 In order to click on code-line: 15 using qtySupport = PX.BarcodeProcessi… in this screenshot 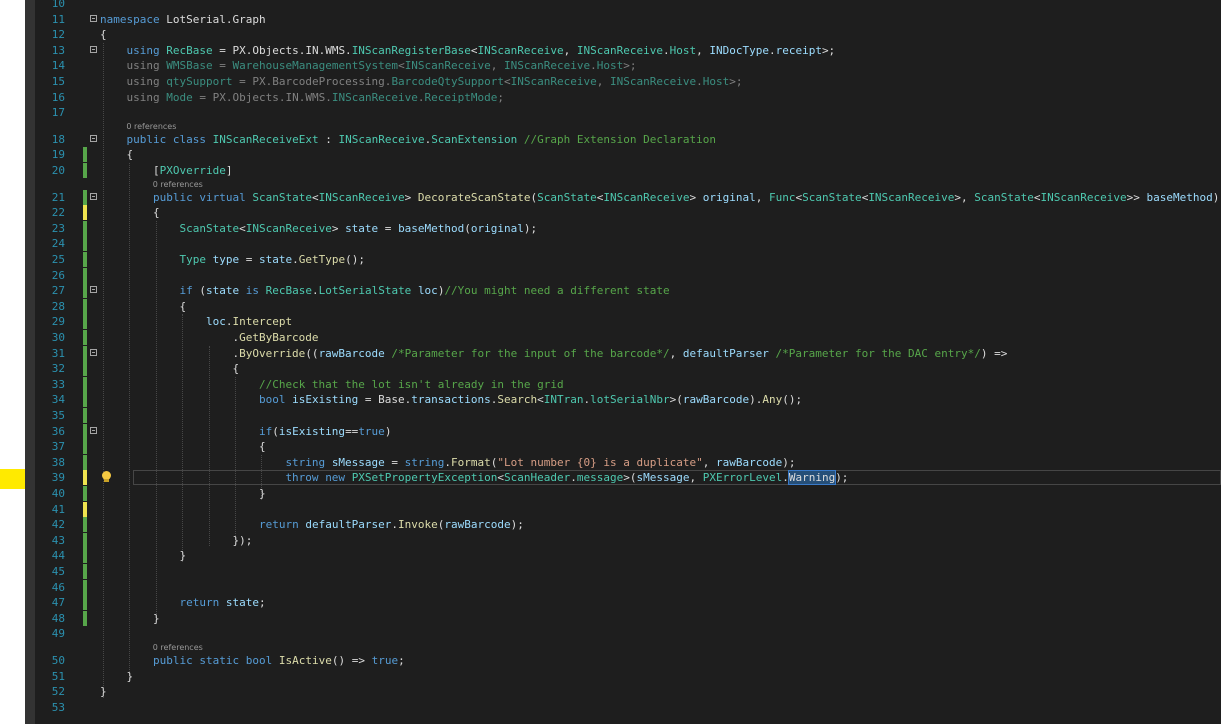, I will do `click(628, 81)`.